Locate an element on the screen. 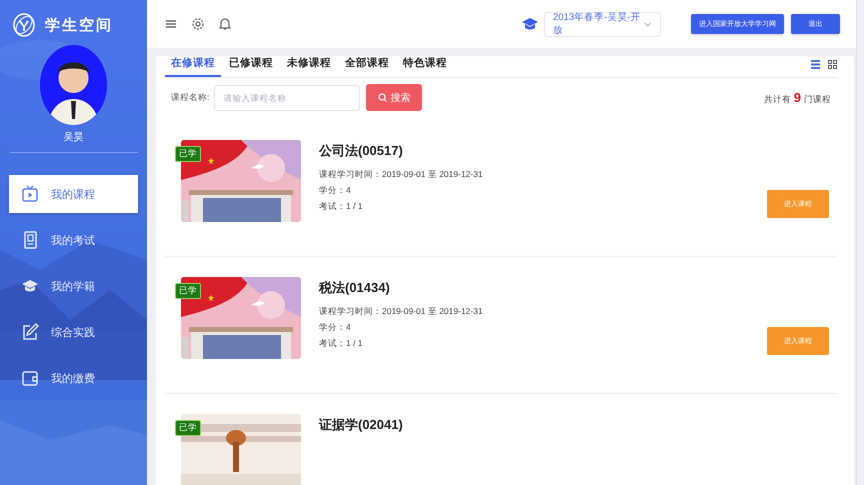 The image size is (864, 485). field-label: 课程名称: is located at coordinates (190, 98).